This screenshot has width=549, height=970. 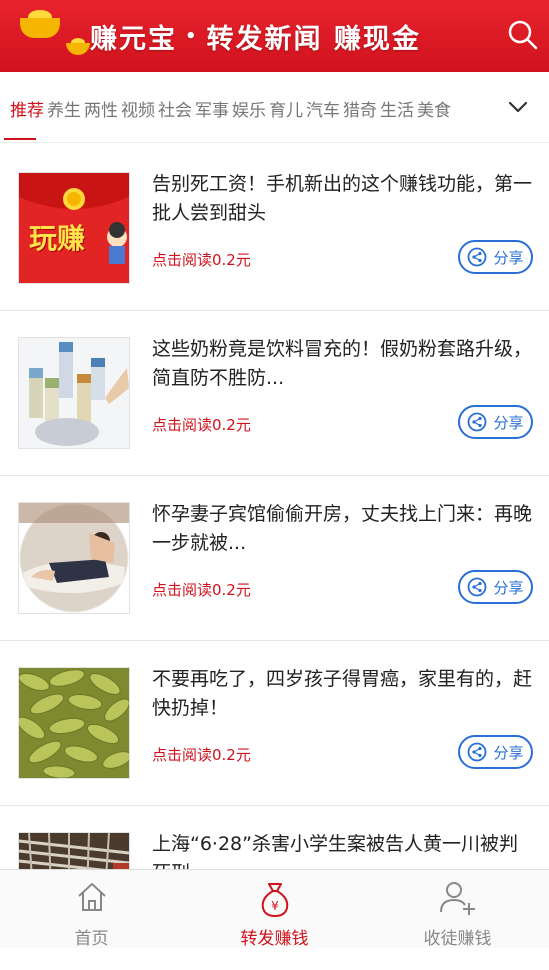 What do you see at coordinates (138, 111) in the screenshot?
I see `category-tab: 视频` at bounding box center [138, 111].